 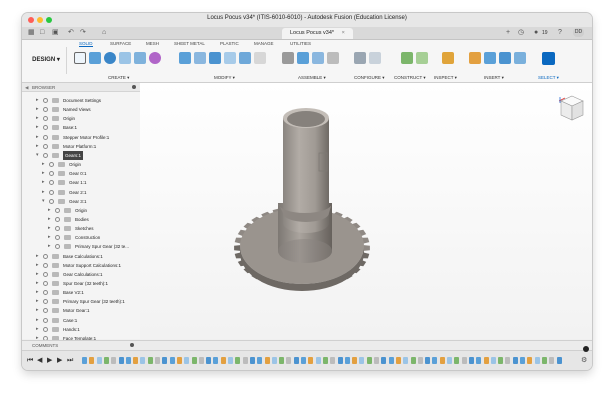 I want to click on select-icon, so click(x=548, y=58).